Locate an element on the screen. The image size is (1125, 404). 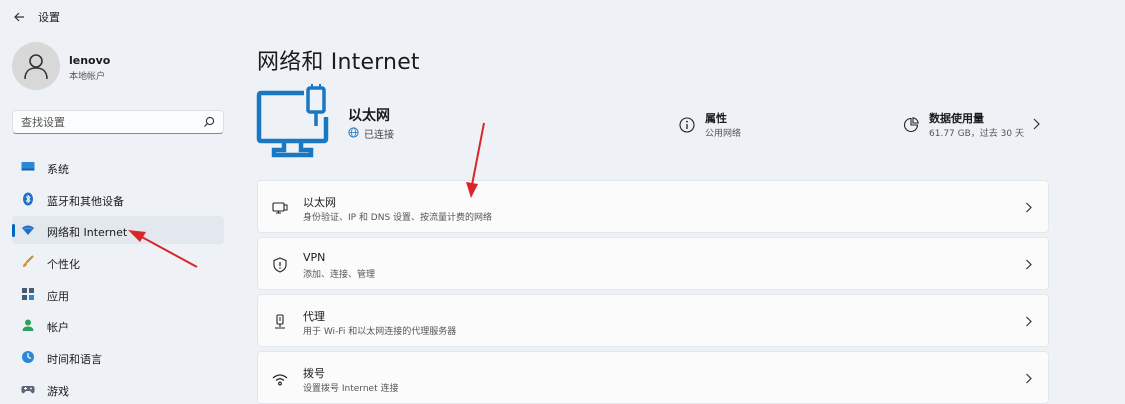
sidebar-item-time-language: 时间和语言 is located at coordinates (118, 357).